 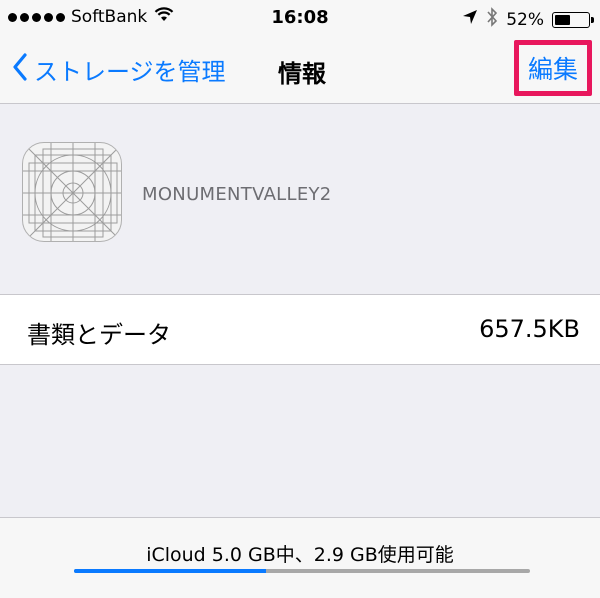 I want to click on storage-progress-fill, so click(x=170, y=571).